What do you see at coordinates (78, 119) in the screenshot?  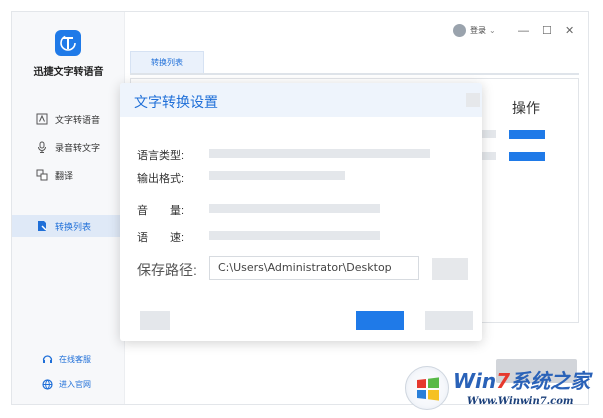 I see `sidebar-item-label: 文字转语音` at bounding box center [78, 119].